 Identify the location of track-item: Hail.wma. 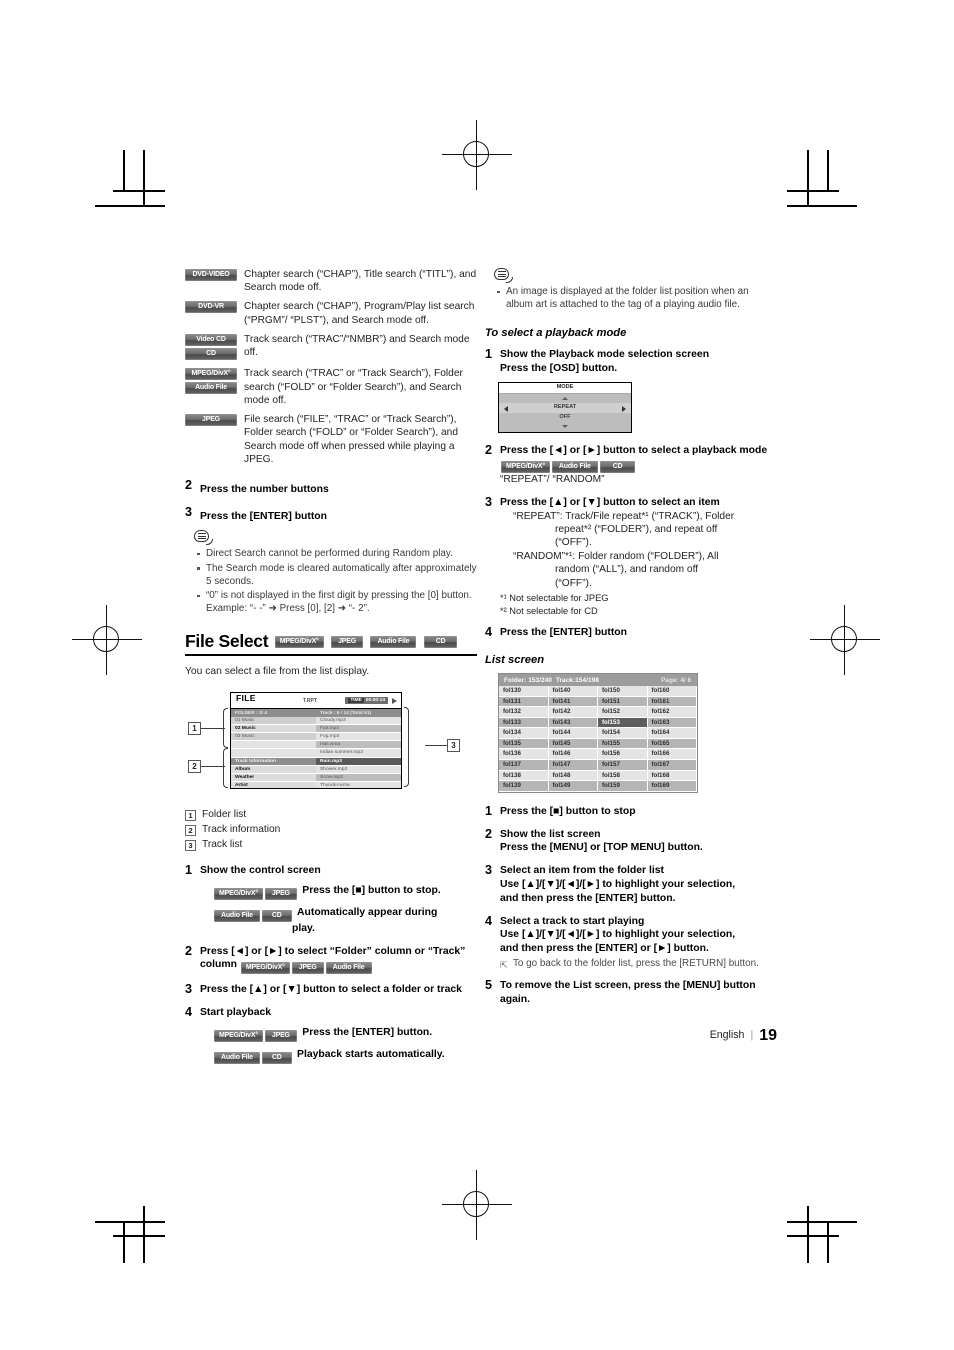
(358, 745).